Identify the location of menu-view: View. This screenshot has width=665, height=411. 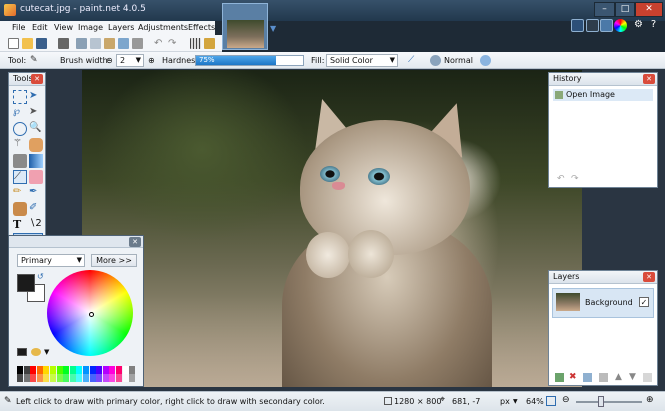
(63, 27).